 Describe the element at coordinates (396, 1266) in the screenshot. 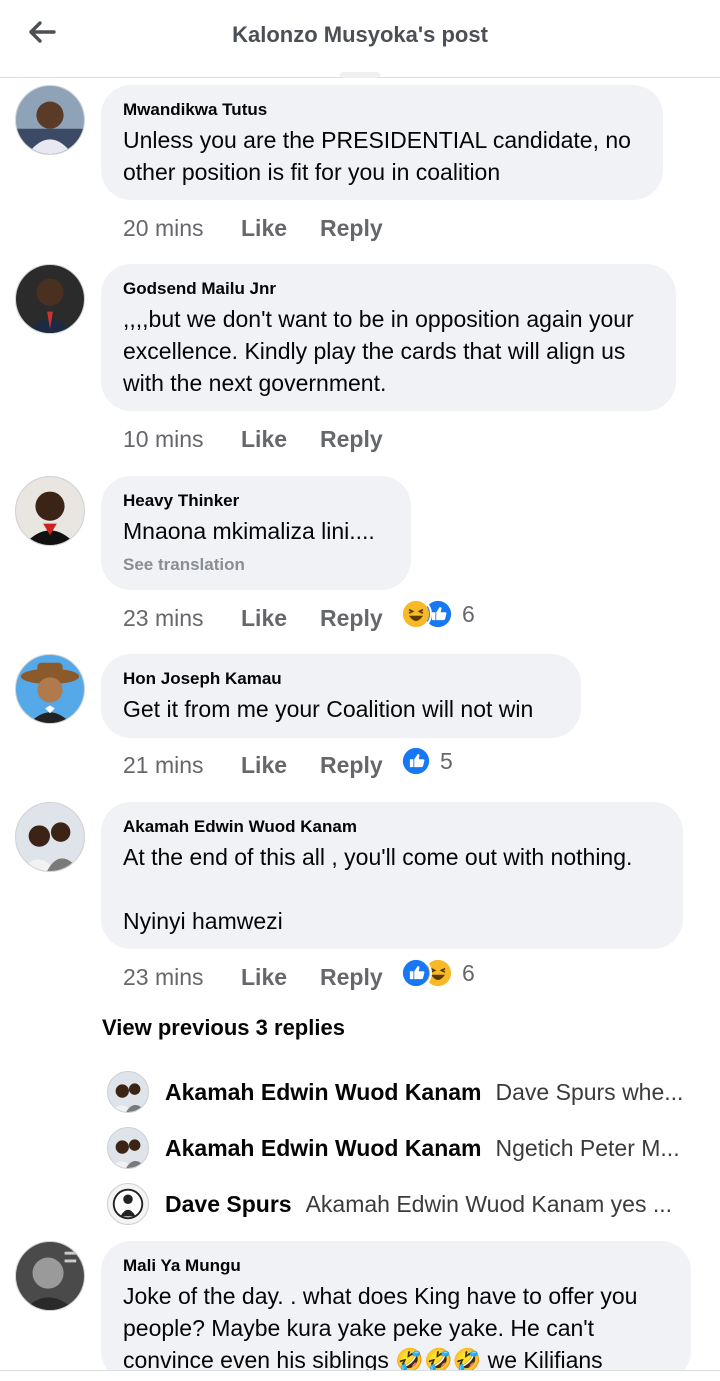

I see `comment-author: Mali Ya Mungu` at that location.